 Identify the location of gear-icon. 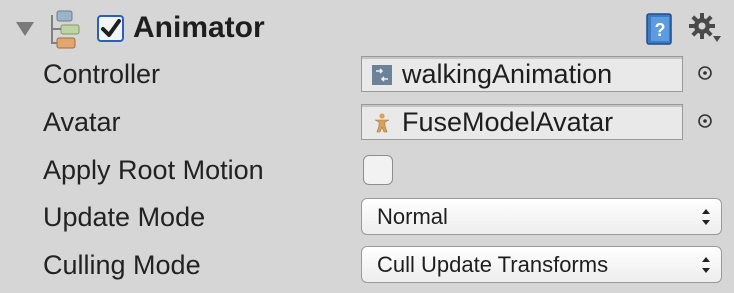
(705, 29).